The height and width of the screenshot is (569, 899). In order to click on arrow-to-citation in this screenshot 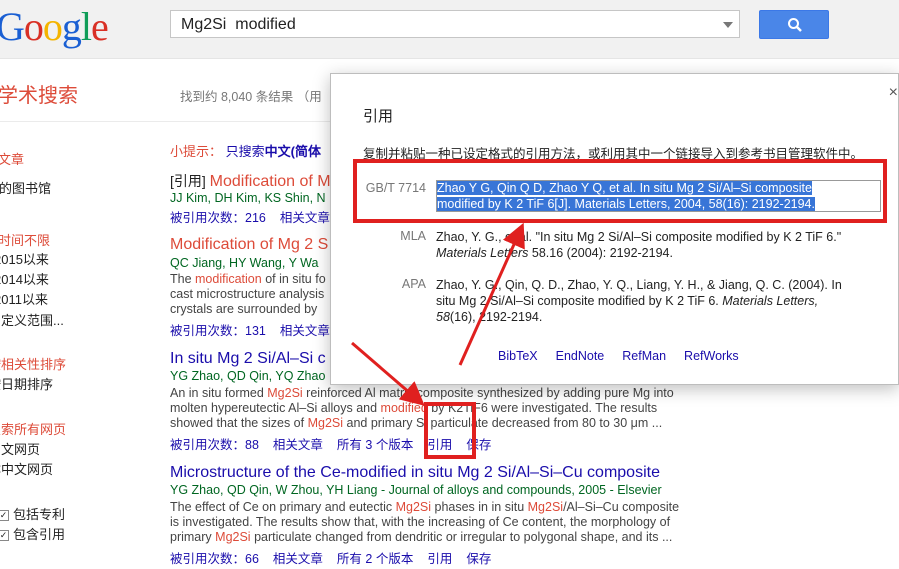, I will do `click(491, 294)`.